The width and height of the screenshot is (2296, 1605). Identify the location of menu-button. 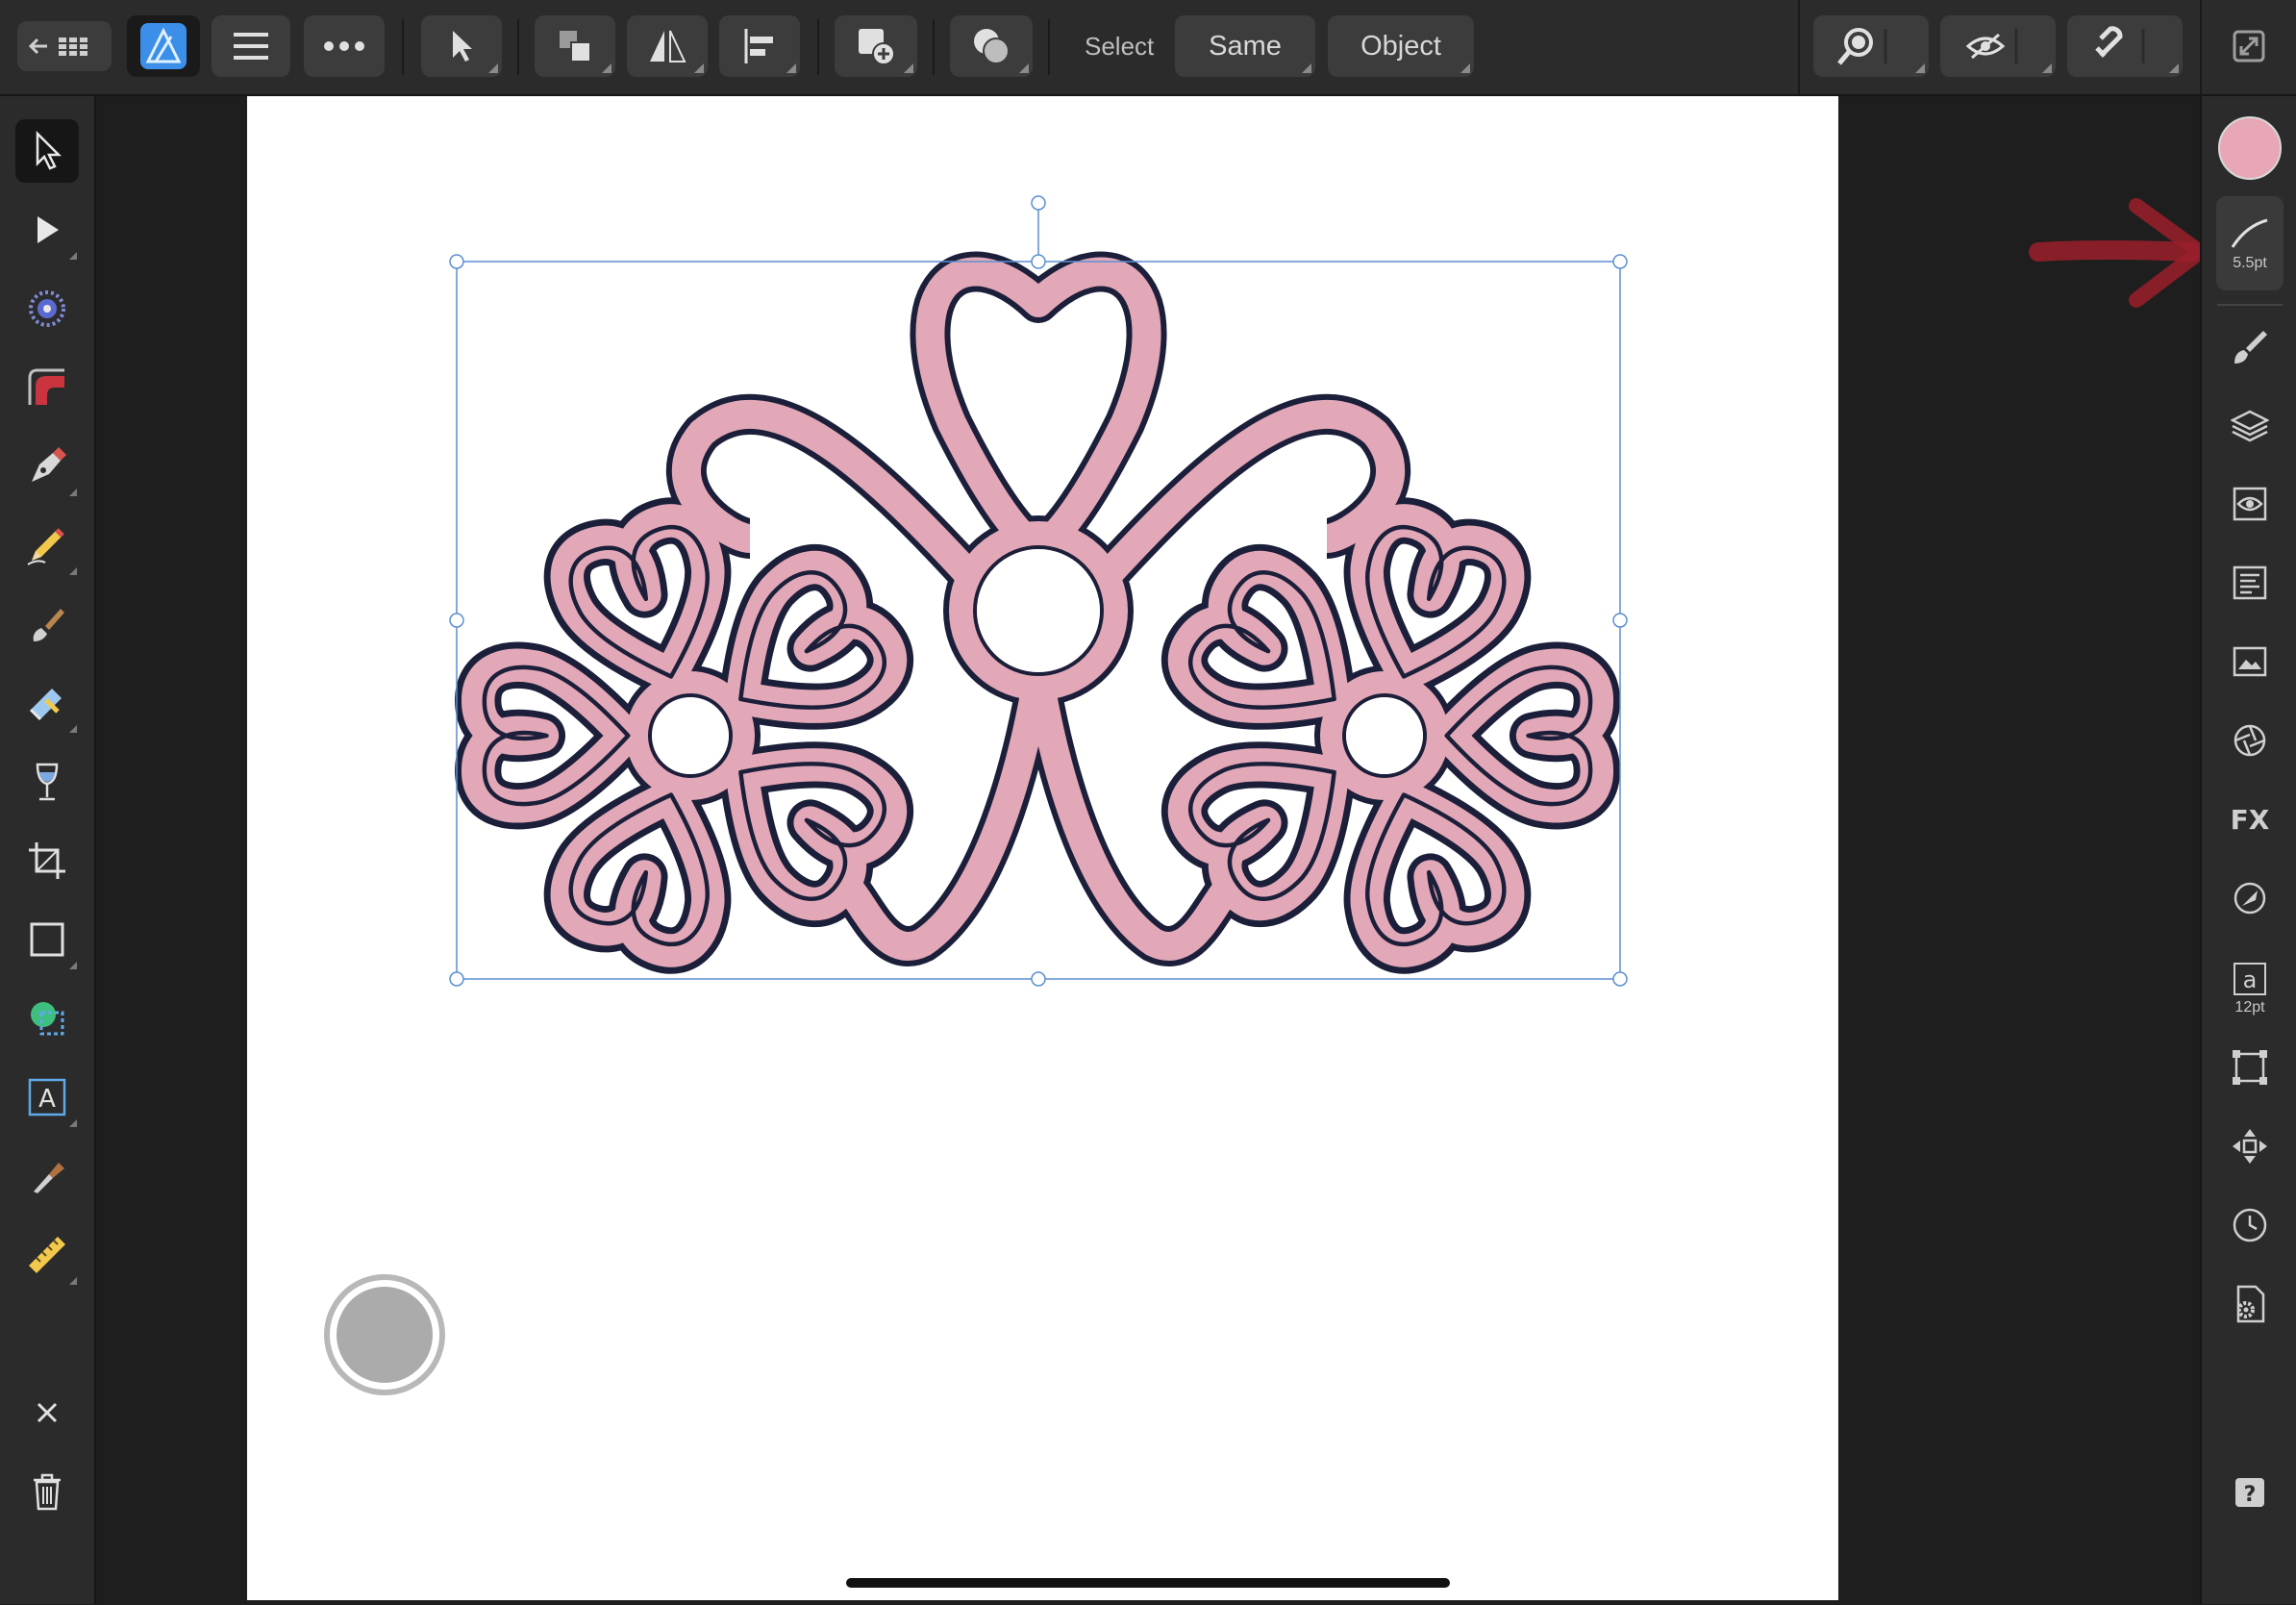
(251, 46).